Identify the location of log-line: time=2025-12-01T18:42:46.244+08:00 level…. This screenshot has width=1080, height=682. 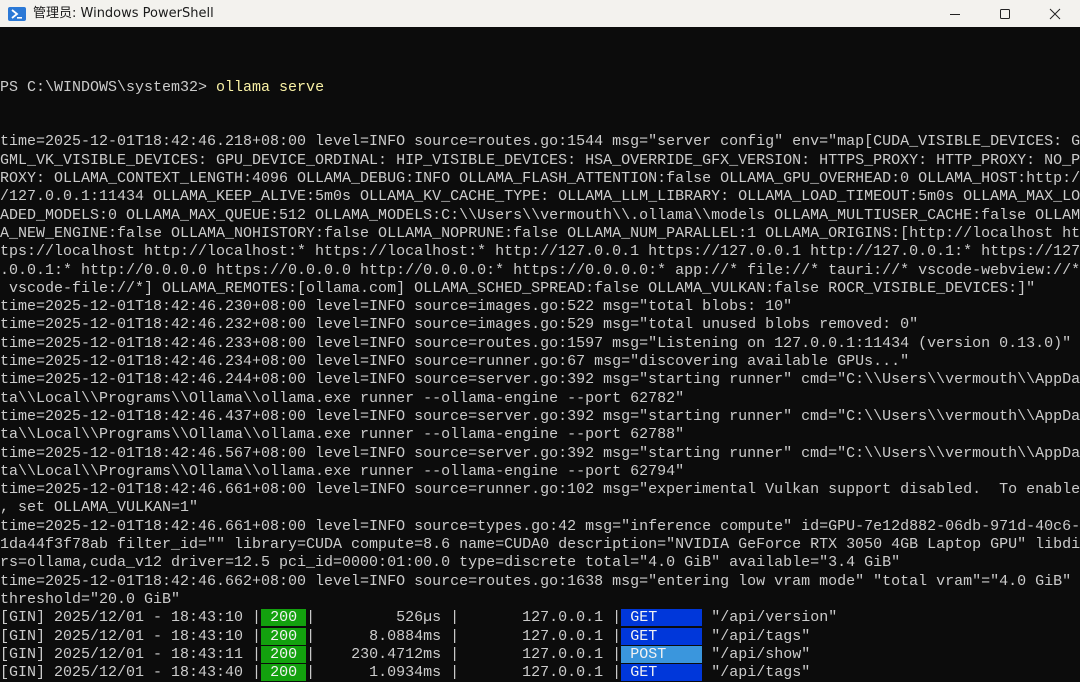
(540, 380).